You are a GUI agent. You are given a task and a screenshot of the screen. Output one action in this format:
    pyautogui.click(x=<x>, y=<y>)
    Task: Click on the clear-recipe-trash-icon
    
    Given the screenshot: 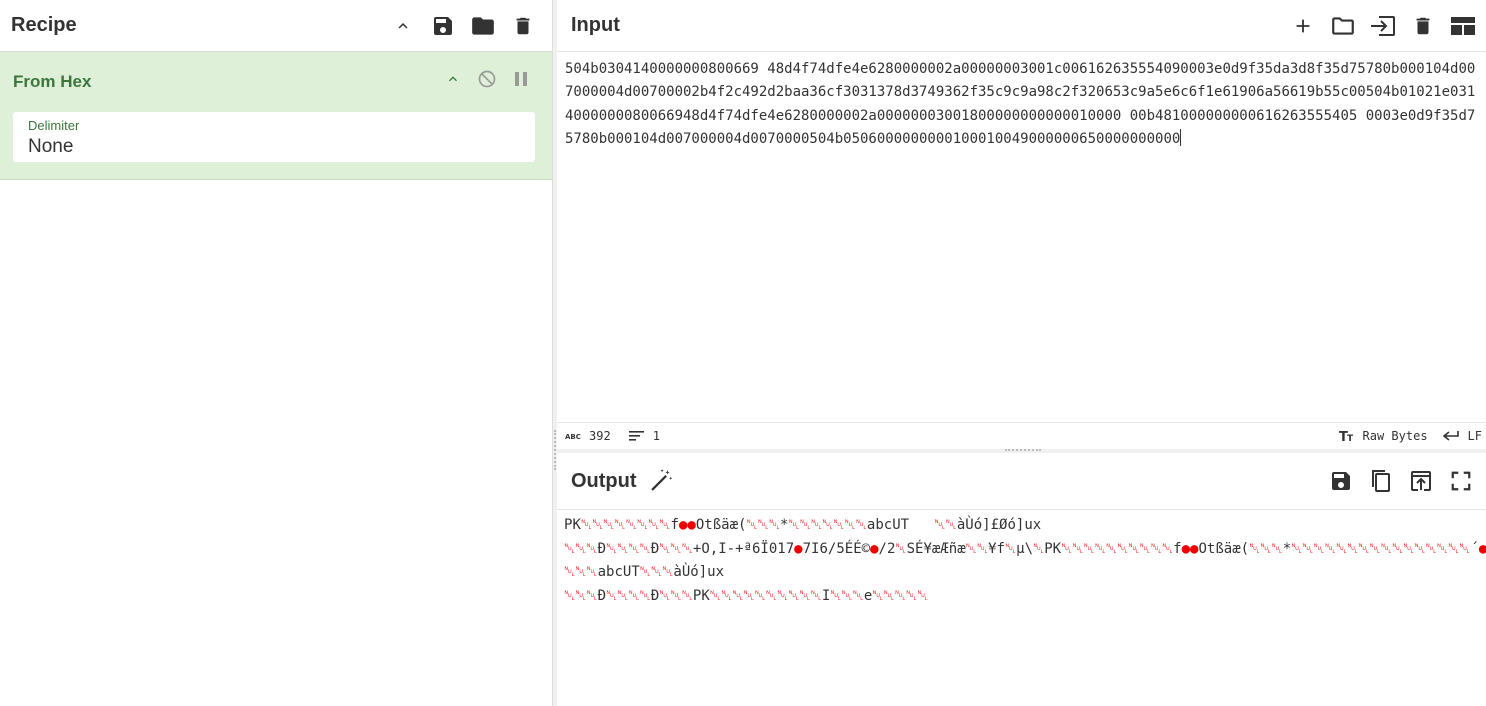 What is the action you would take?
    pyautogui.click(x=523, y=26)
    